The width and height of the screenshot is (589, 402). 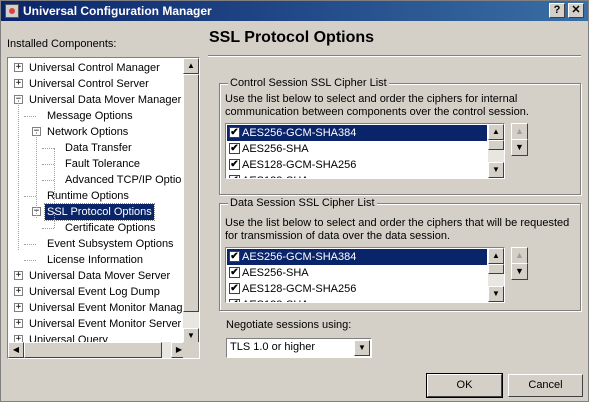 I want to click on tree-item-label: Universal Data Mover Manager, so click(x=105, y=100).